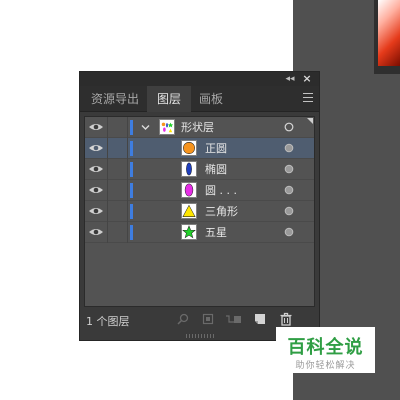 Image resolution: width=400 pixels, height=400 pixels. Describe the element at coordinates (290, 79) in the screenshot. I see `collapse-panel-icon: ◂◂` at that location.